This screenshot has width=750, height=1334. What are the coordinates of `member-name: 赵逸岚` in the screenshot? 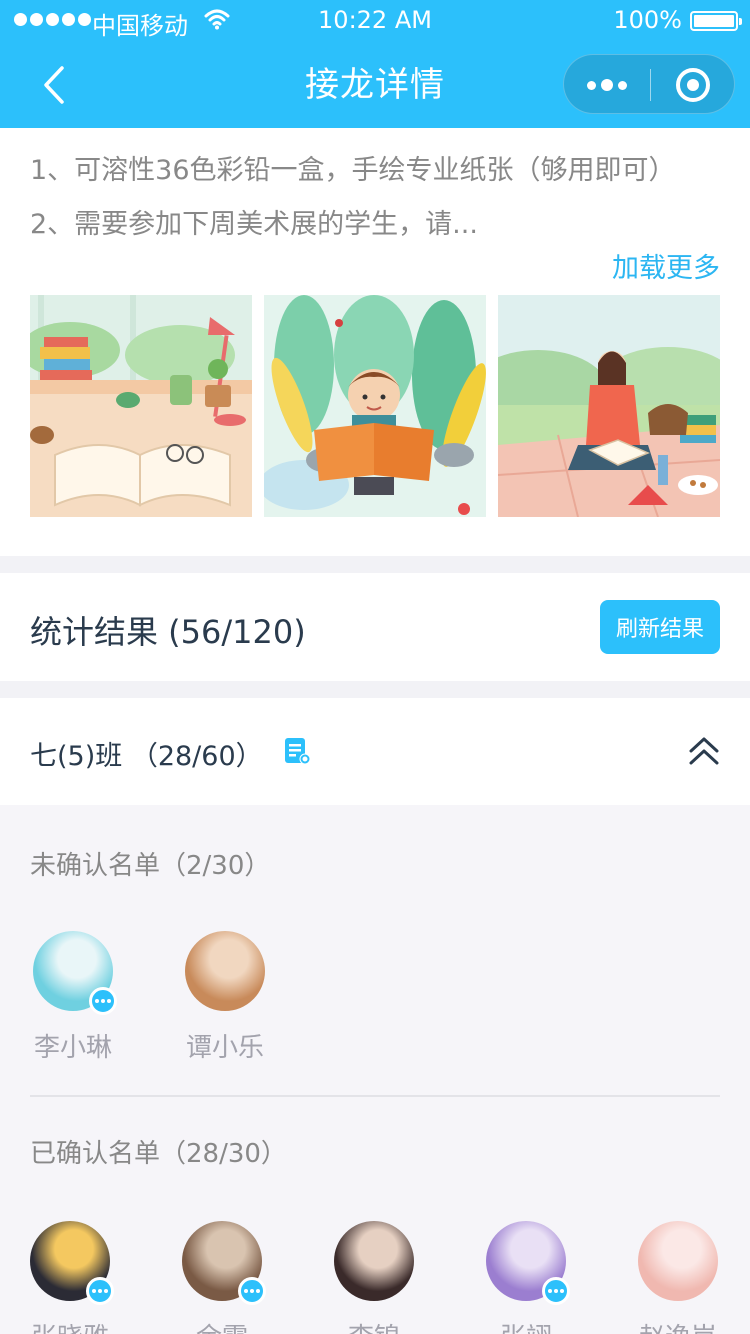 It's located at (678, 1325).